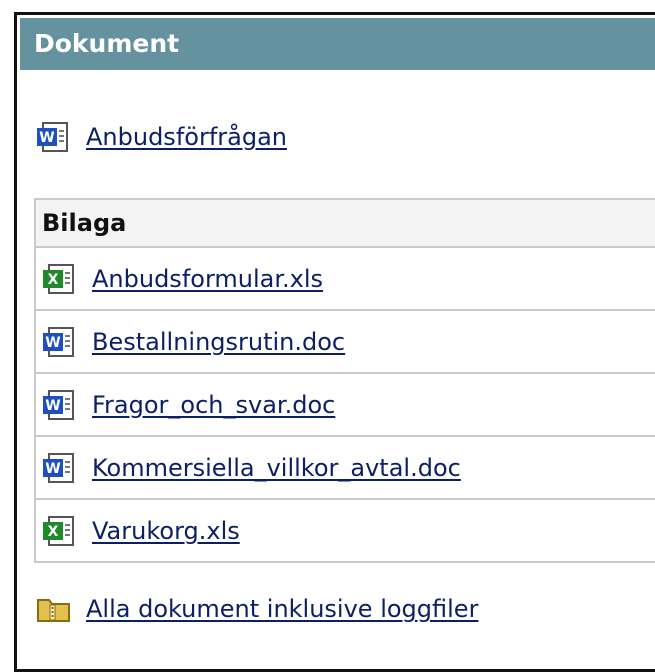  I want to click on main-document-link: Anbudsförfrågan, so click(186, 137).